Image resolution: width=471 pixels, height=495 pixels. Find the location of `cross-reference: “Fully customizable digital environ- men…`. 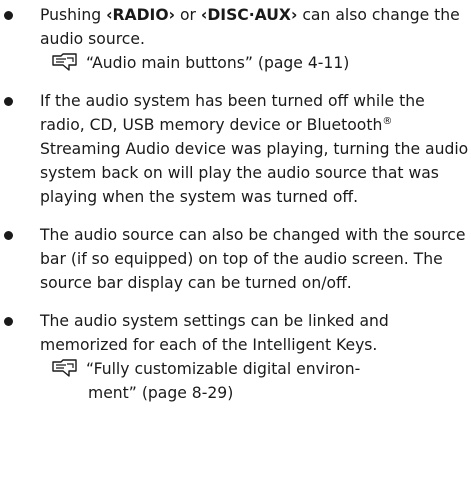

cross-reference: “Fully customizable digital environ- men… is located at coordinates (254, 381).